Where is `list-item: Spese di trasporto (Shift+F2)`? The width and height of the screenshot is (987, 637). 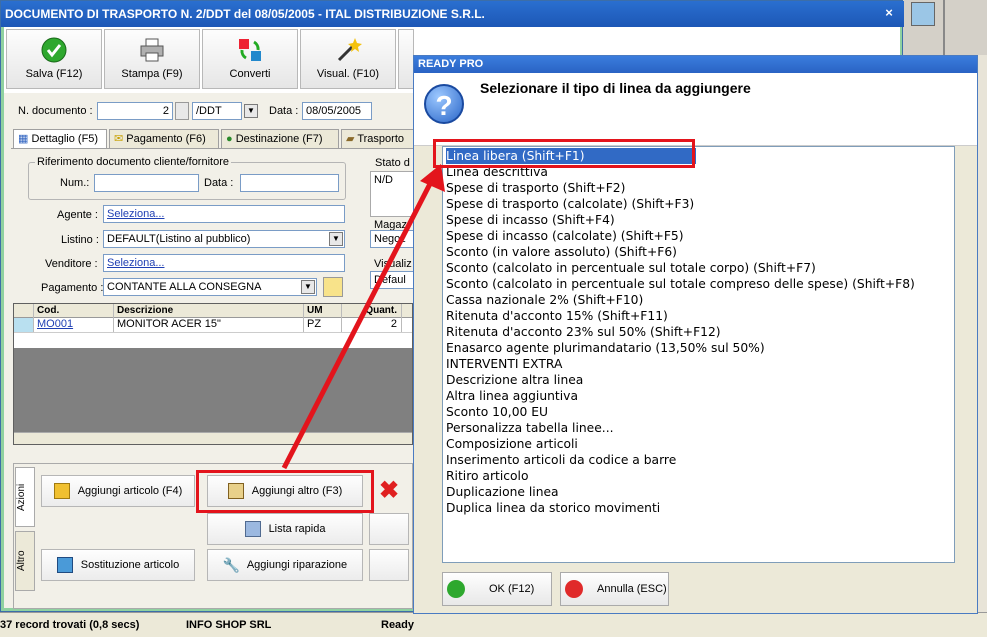
list-item: Spese di trasporto (Shift+F2) is located at coordinates (535, 188).